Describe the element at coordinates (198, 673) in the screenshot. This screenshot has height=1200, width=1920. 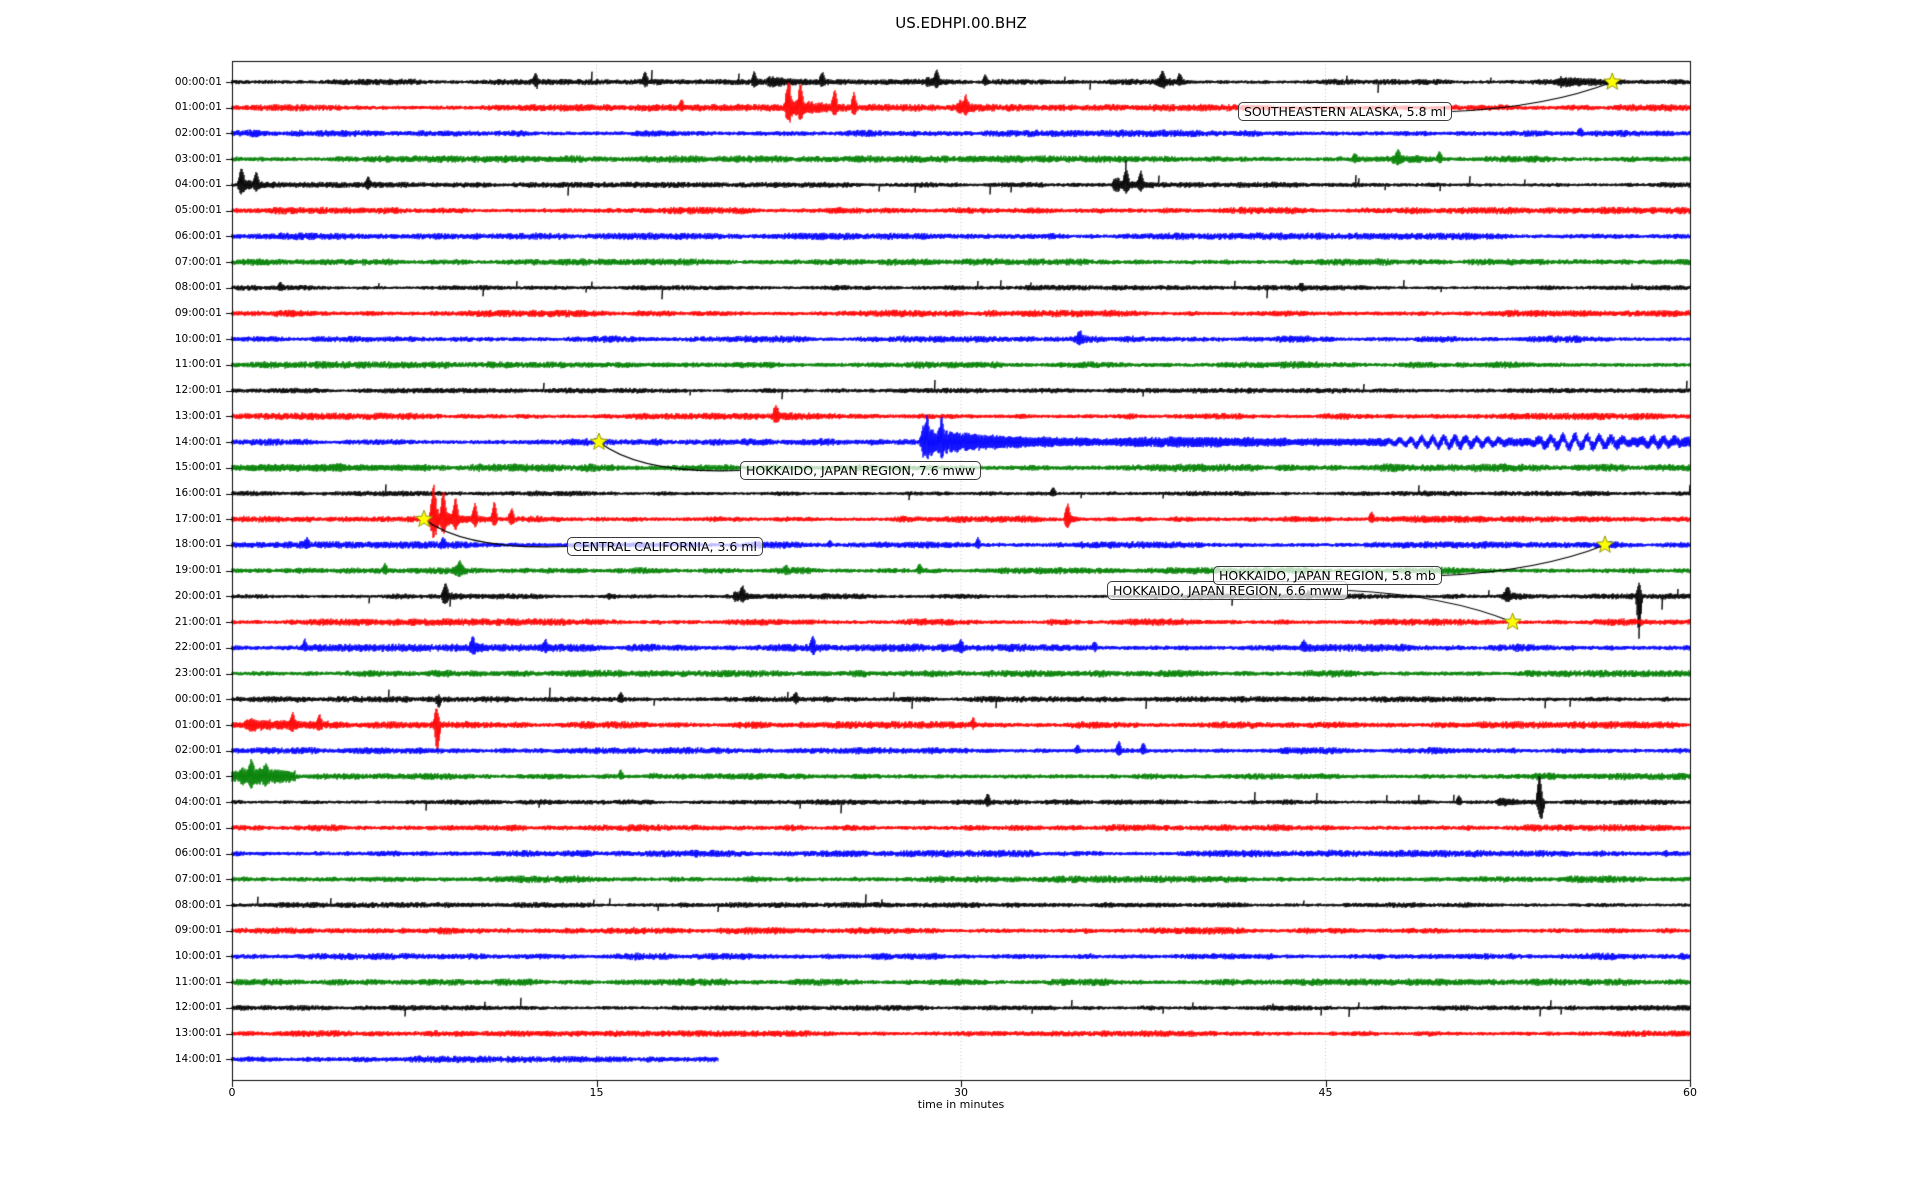
I see `trace-time-label: 23:00:01` at that location.